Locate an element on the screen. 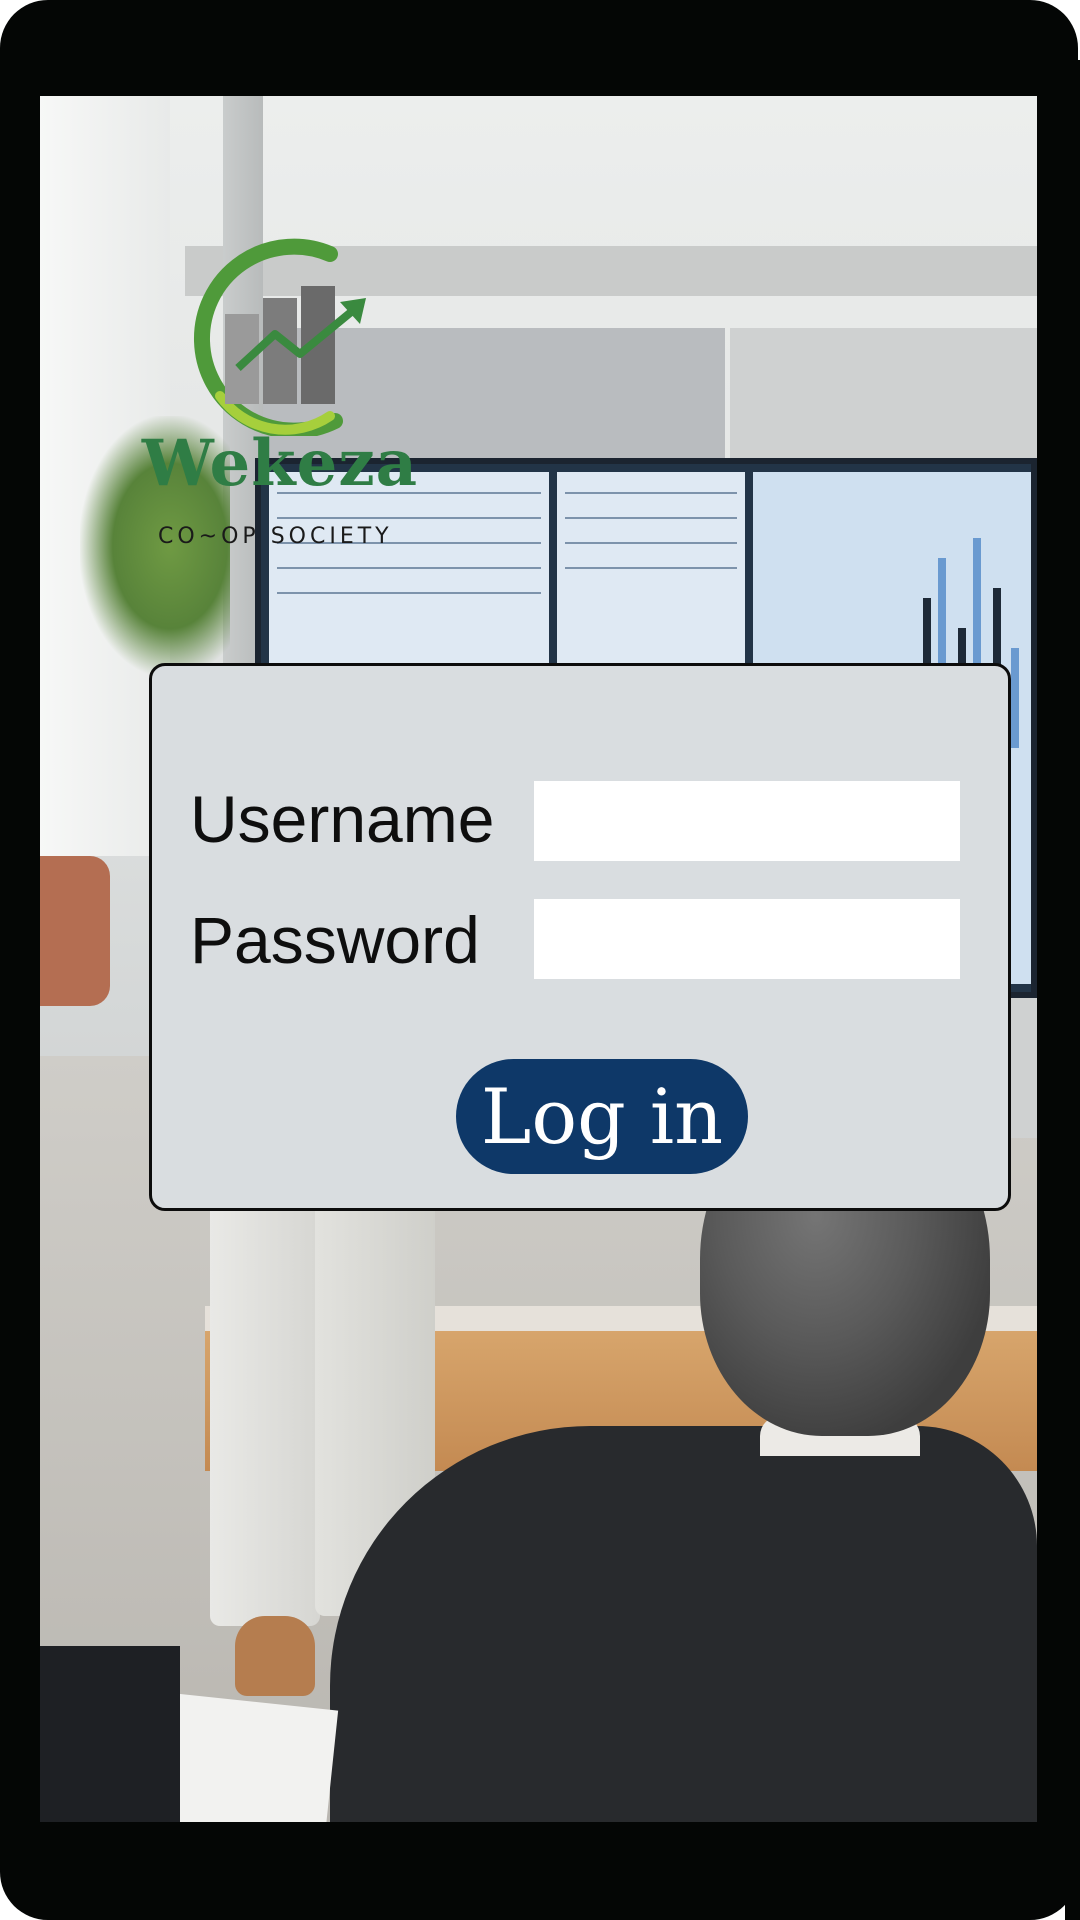 Image resolution: width=1080 pixels, height=1920 pixels. password-input is located at coordinates (747, 939).